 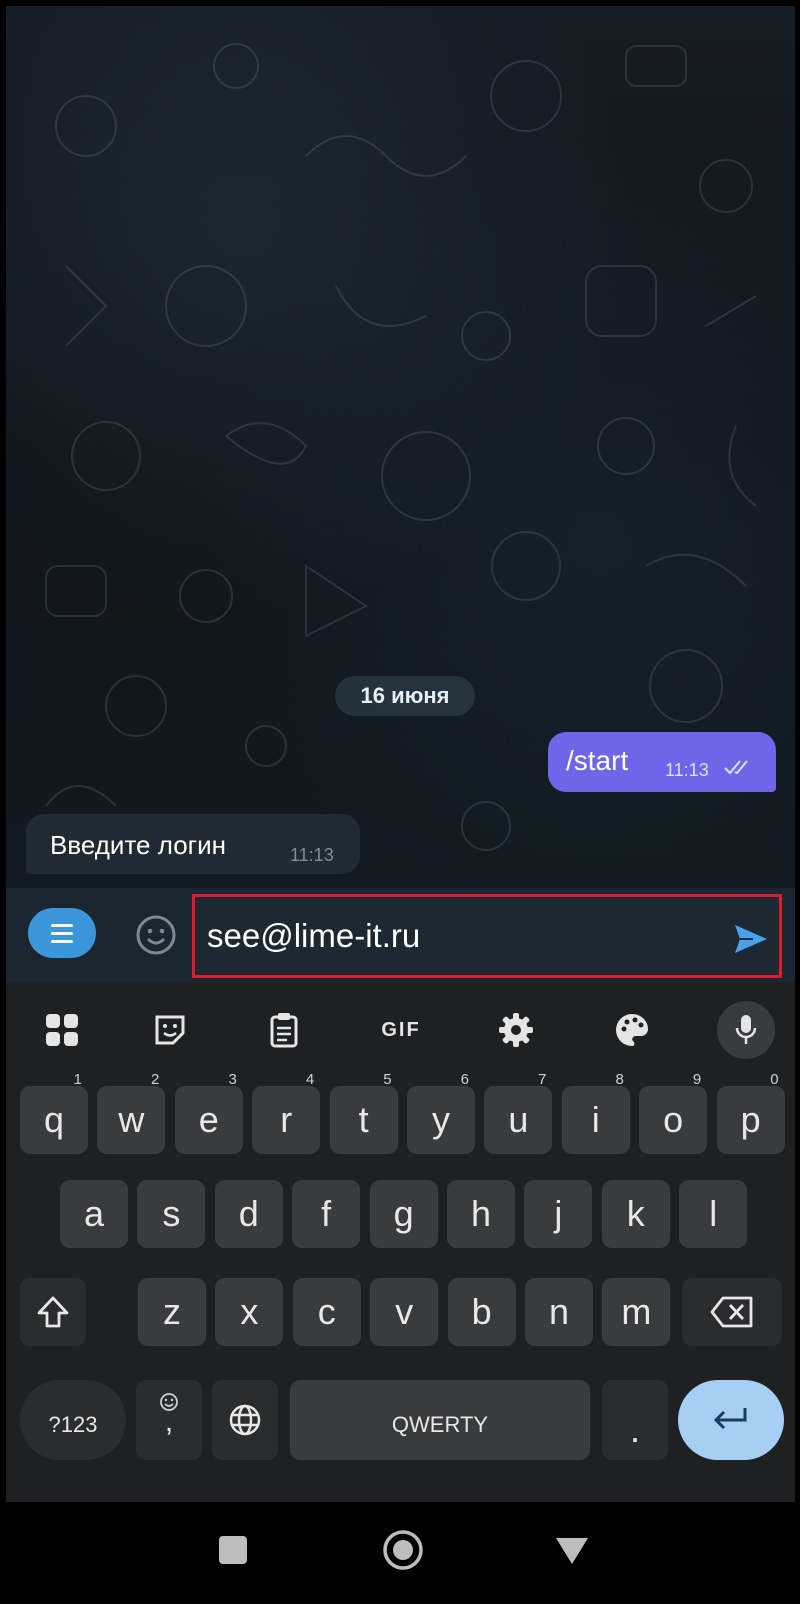 What do you see at coordinates (597, 760) in the screenshot?
I see `message-text: /start` at bounding box center [597, 760].